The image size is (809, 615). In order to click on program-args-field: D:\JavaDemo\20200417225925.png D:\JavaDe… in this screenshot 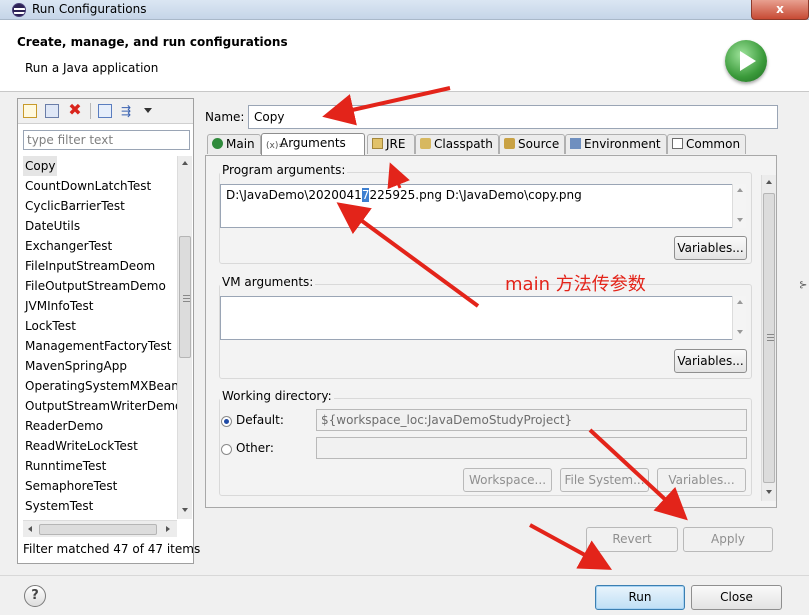, I will do `click(476, 206)`.